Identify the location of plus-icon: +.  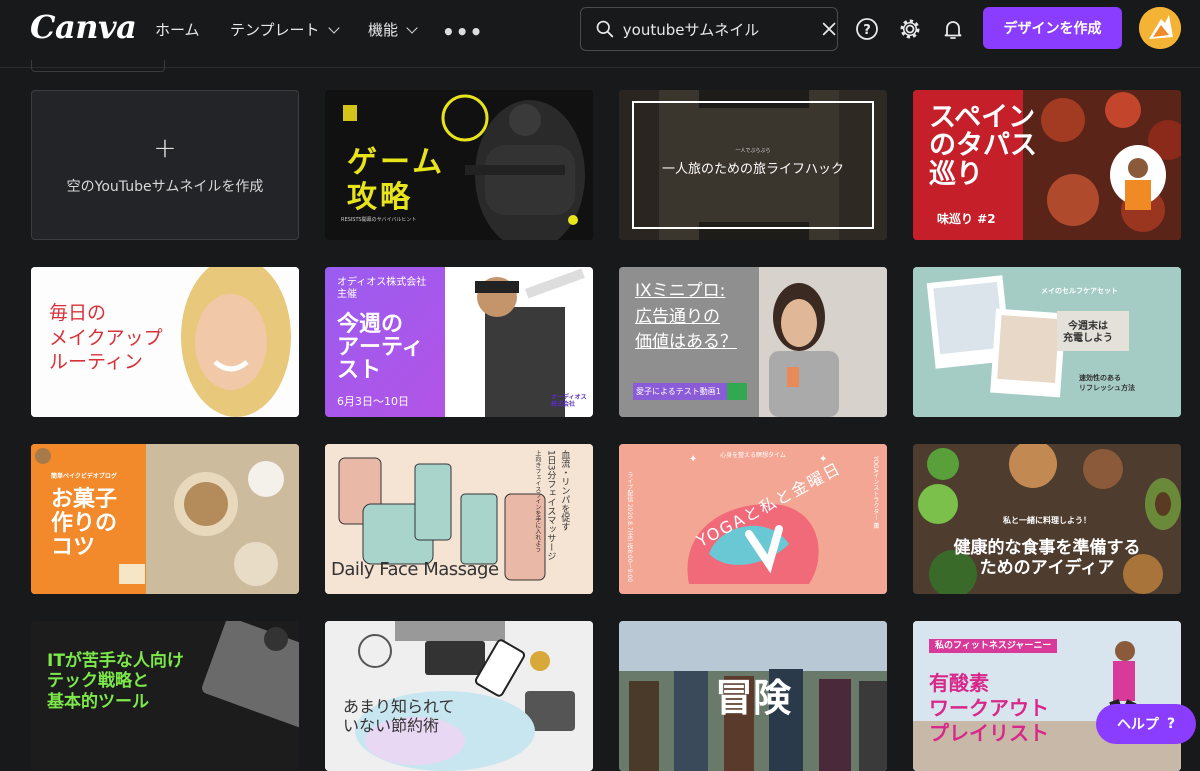
(165, 147).